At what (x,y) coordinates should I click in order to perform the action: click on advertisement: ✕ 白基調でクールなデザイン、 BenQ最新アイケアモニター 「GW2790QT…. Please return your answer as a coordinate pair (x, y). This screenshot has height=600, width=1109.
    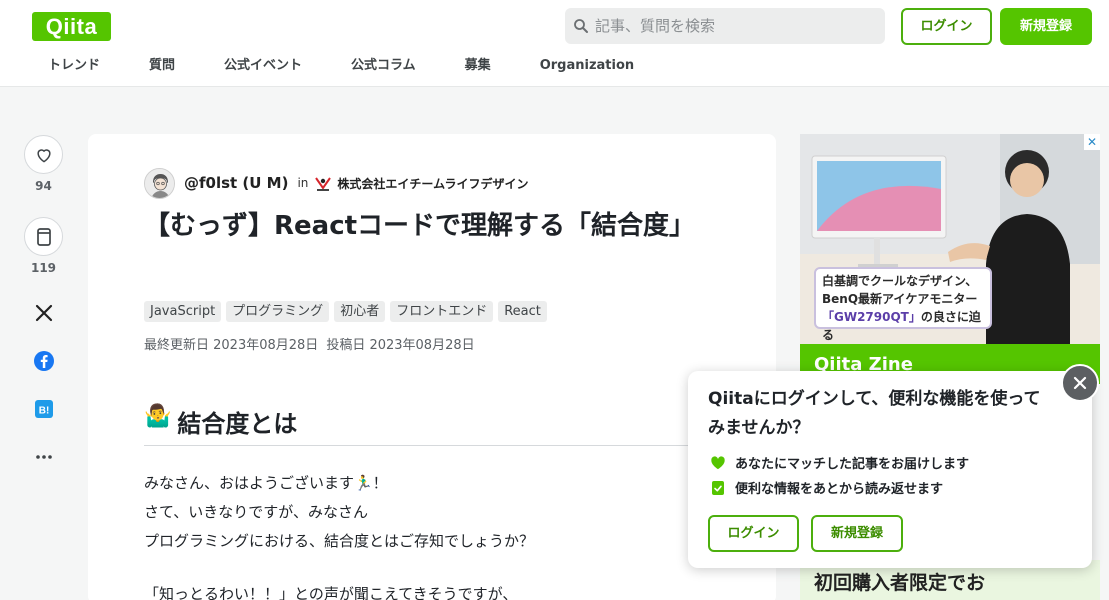
    Looking at the image, I should click on (950, 259).